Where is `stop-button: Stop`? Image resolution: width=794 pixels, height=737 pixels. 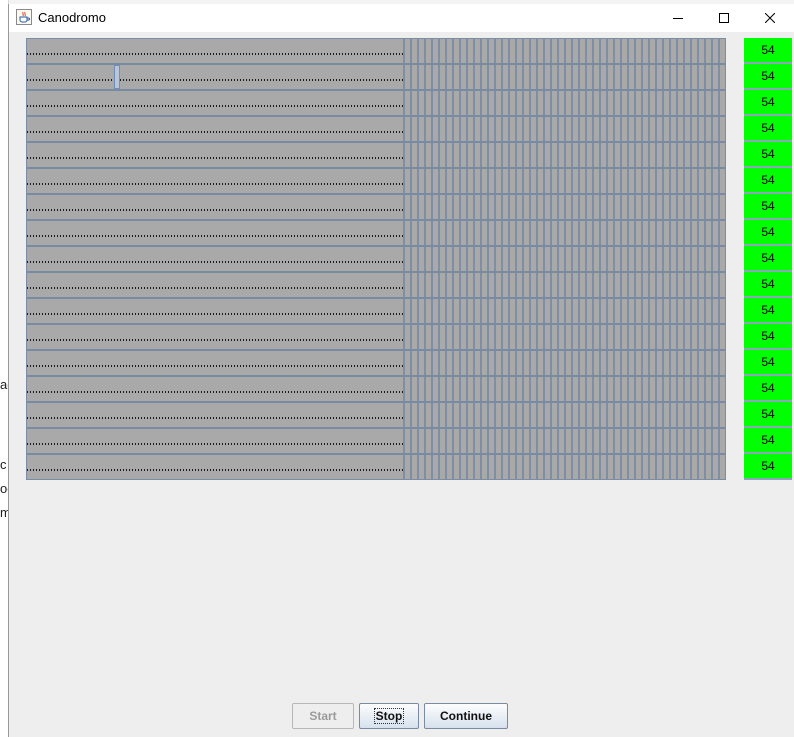
stop-button: Stop is located at coordinates (389, 716).